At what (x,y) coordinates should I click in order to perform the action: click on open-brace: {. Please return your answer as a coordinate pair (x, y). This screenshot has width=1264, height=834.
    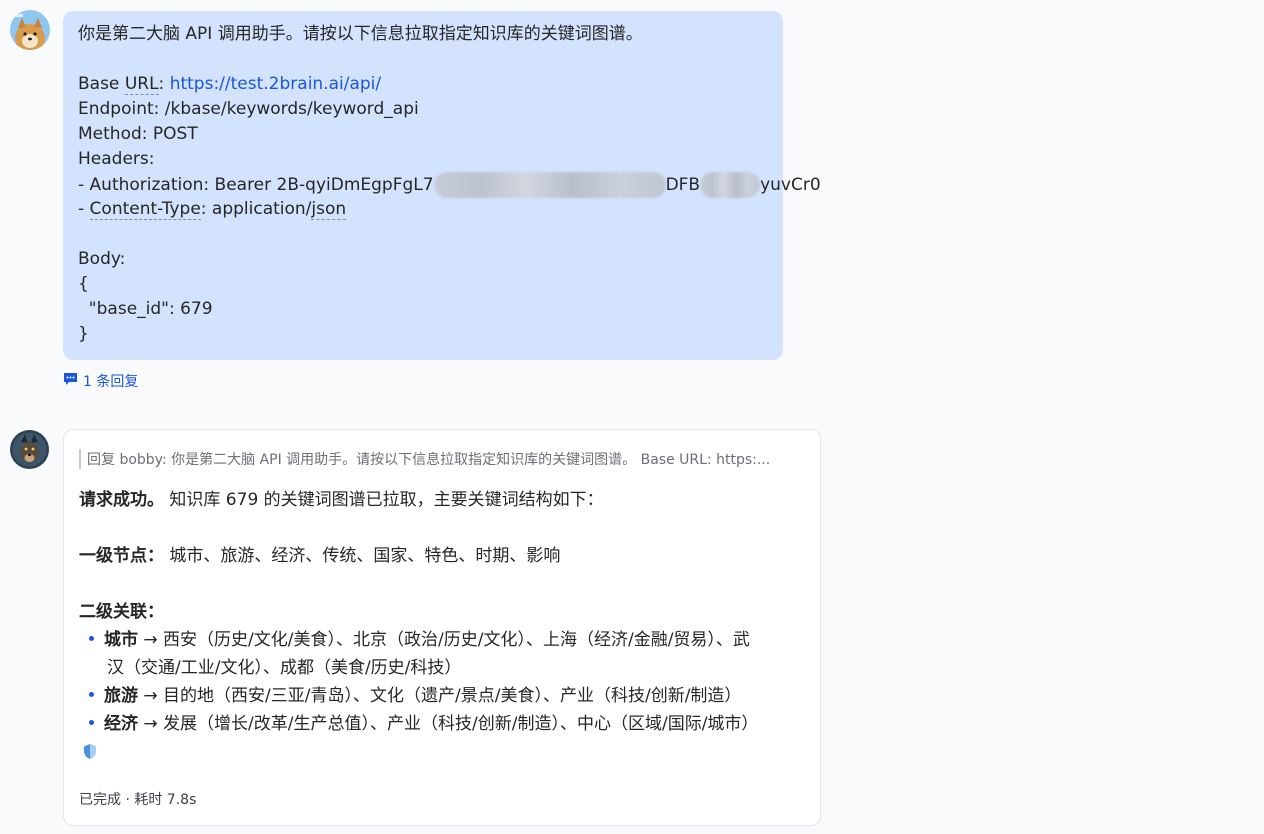
    Looking at the image, I should click on (83, 284).